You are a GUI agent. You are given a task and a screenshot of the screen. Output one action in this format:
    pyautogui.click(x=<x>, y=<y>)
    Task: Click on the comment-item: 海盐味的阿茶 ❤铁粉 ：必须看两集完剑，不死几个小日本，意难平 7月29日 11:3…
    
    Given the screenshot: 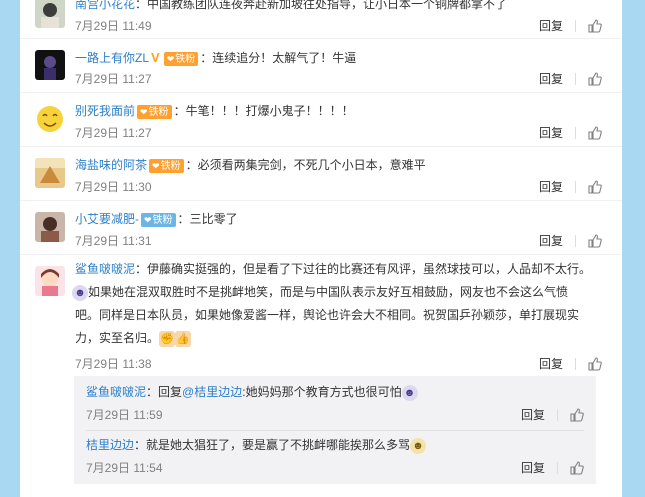 What is the action you would take?
    pyautogui.click(x=321, y=173)
    